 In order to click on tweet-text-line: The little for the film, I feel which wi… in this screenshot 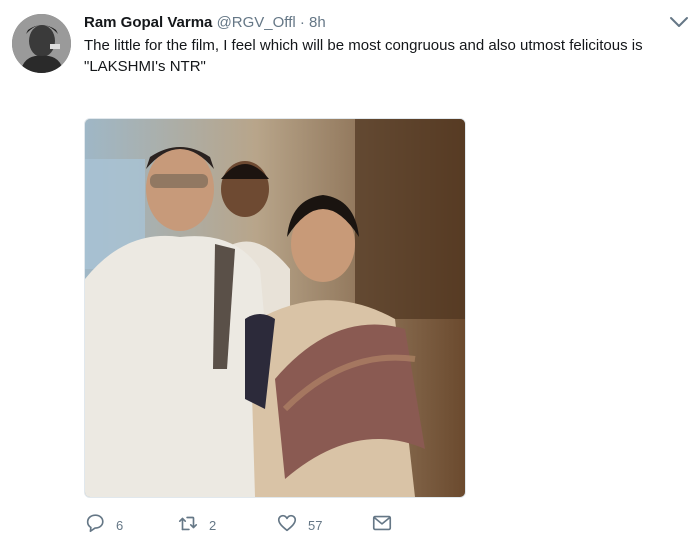, I will do `click(363, 45)`.